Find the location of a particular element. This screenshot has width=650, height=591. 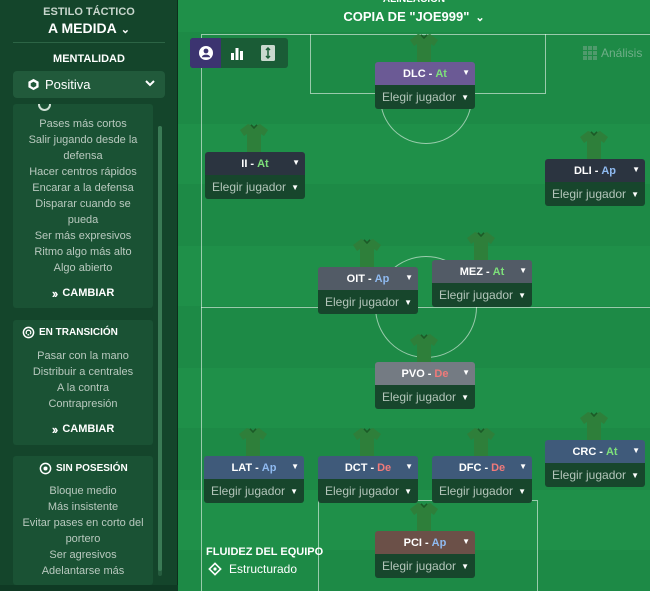

role-code: OIT is located at coordinates (355, 278).